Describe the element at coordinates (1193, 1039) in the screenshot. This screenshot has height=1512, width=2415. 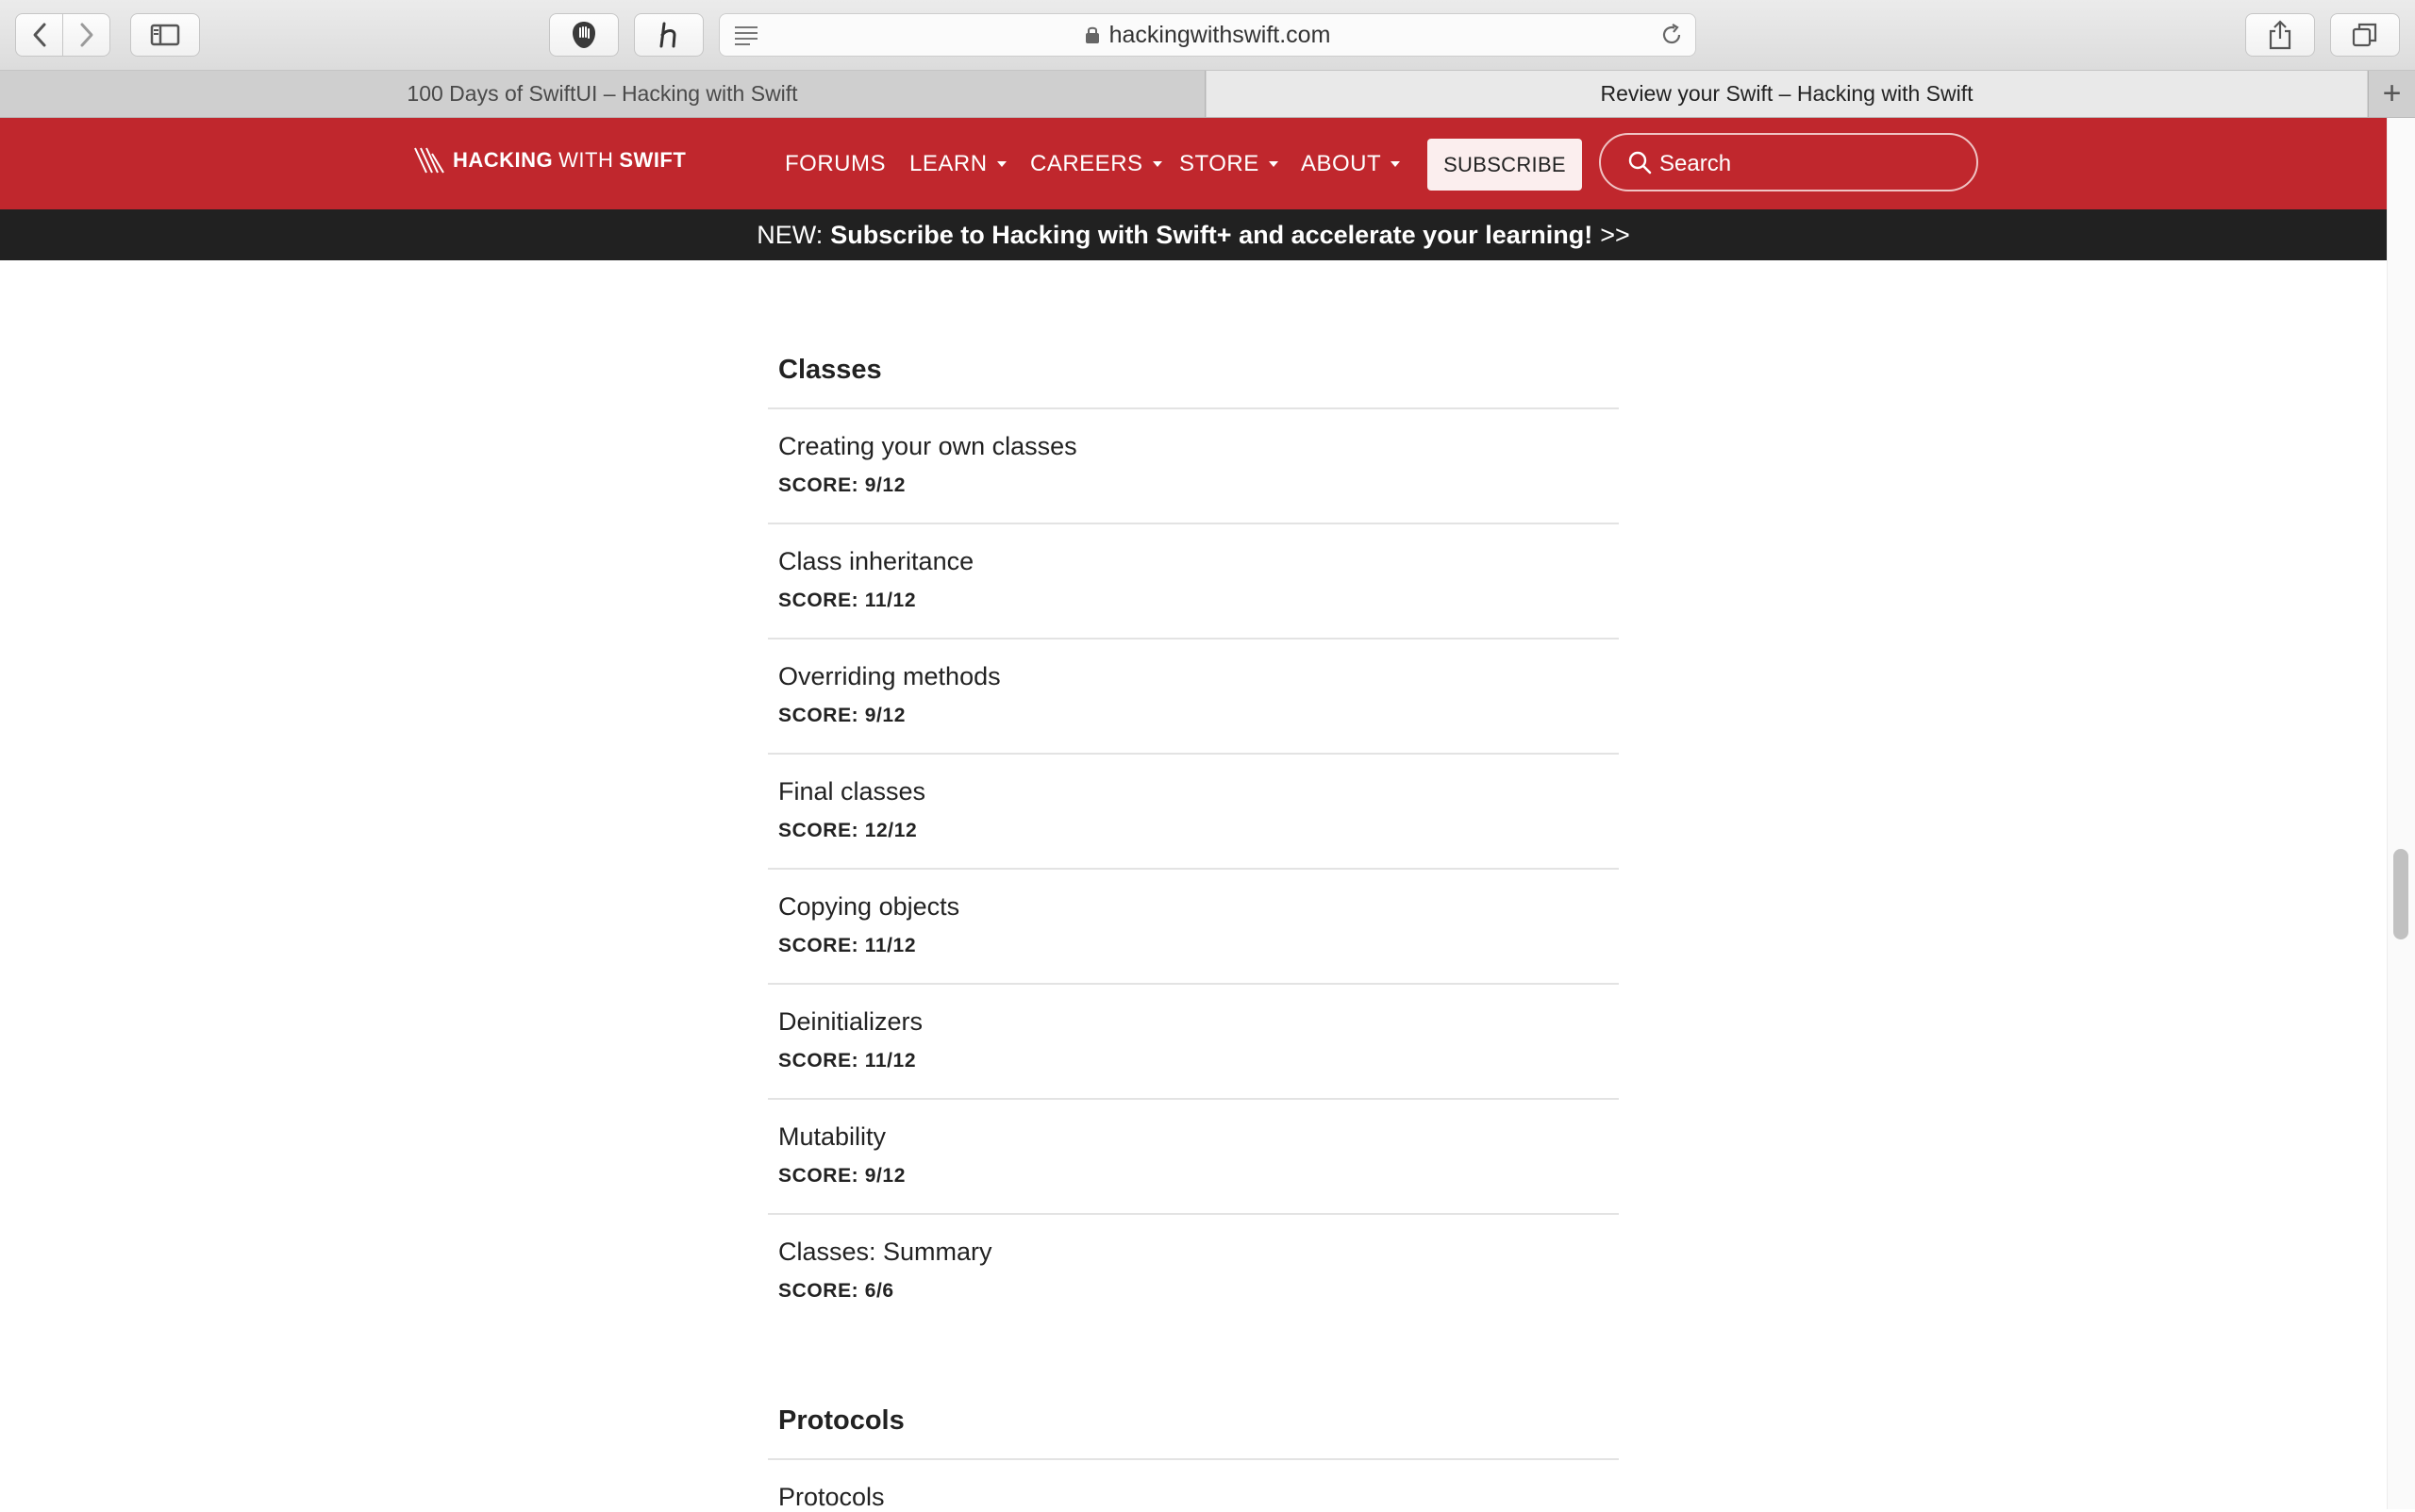
I see `list-item: Deinitializers SCORE: 11/12` at that location.